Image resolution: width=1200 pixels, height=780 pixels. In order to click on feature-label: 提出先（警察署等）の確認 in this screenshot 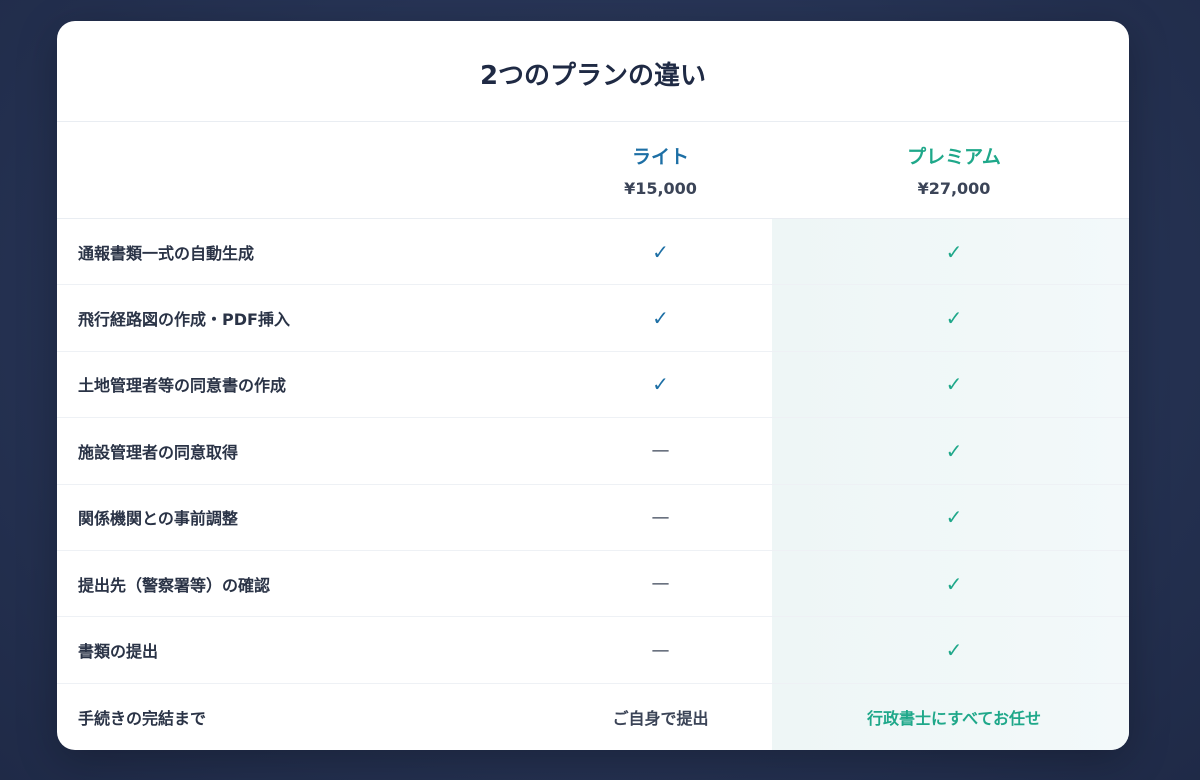, I will do `click(174, 585)`.